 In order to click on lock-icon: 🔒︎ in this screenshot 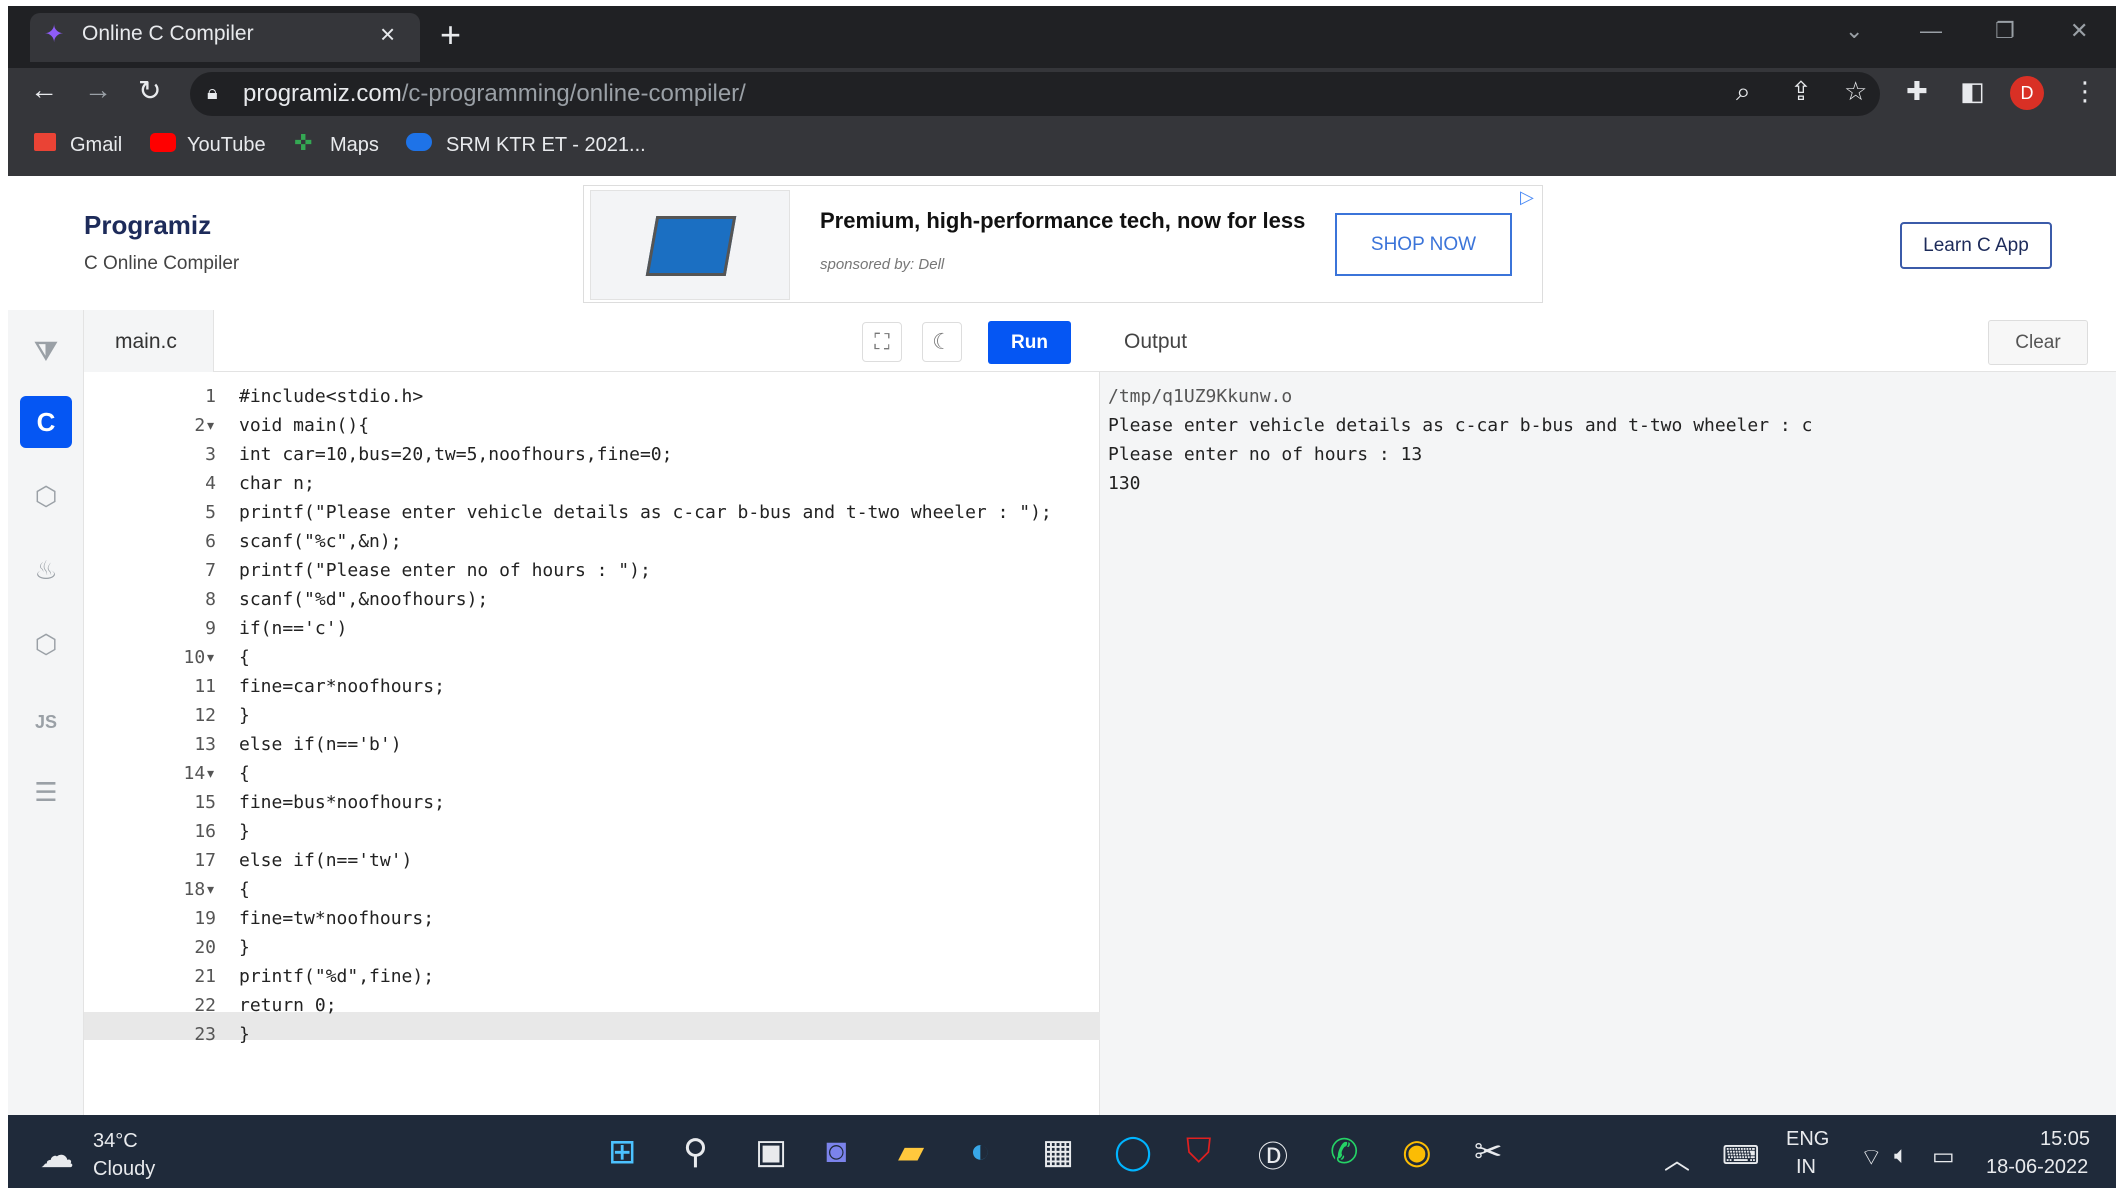, I will do `click(212, 93)`.